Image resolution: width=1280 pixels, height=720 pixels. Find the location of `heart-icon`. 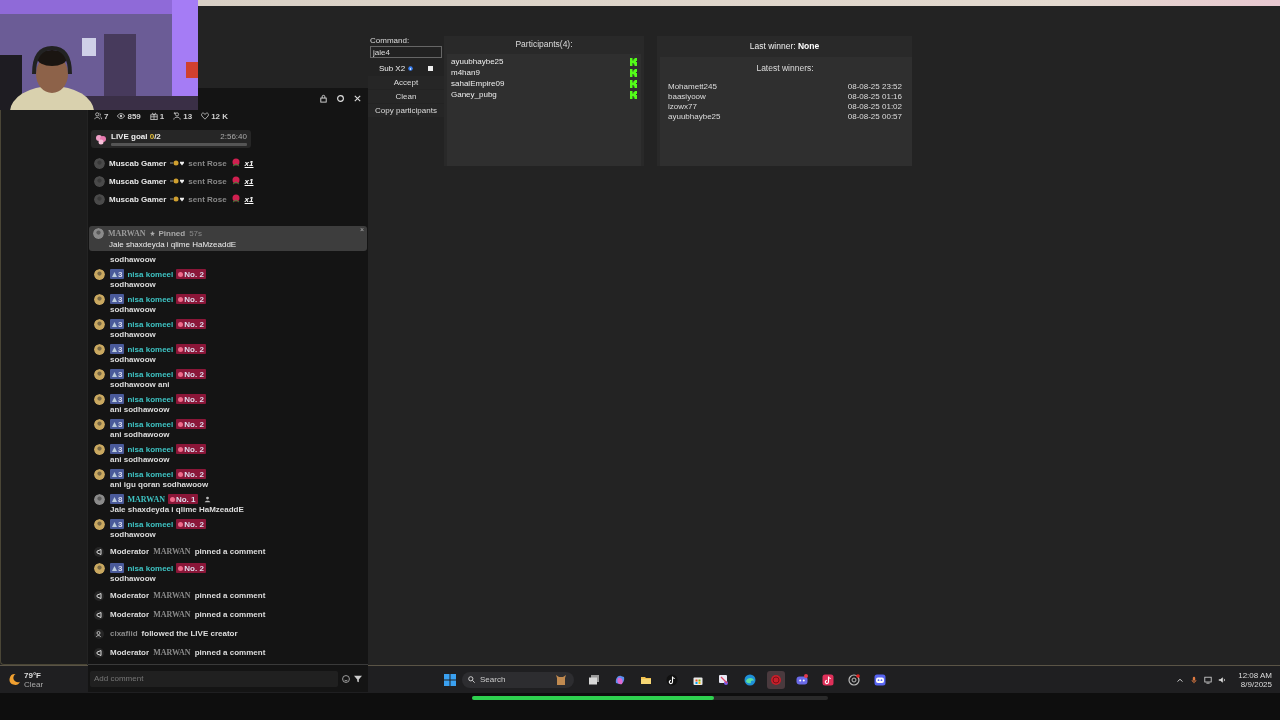

heart-icon is located at coordinates (205, 116).